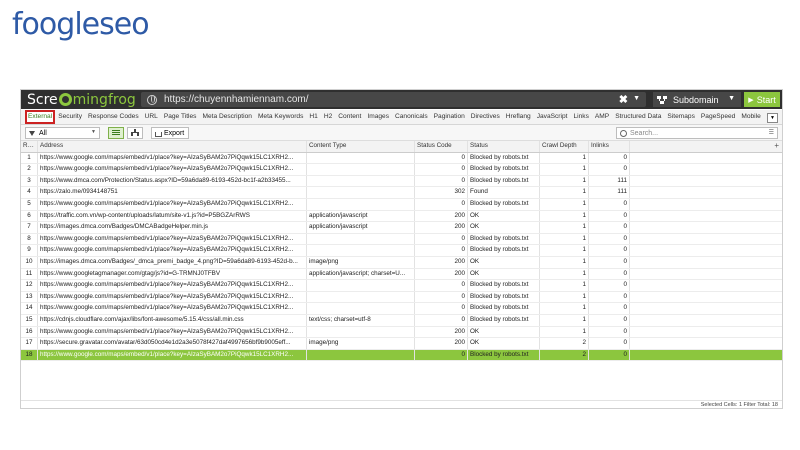 Image resolution: width=800 pixels, height=450 pixels. Describe the element at coordinates (518, 117) in the screenshot. I see `tab-hreflang: Hreflang` at that location.